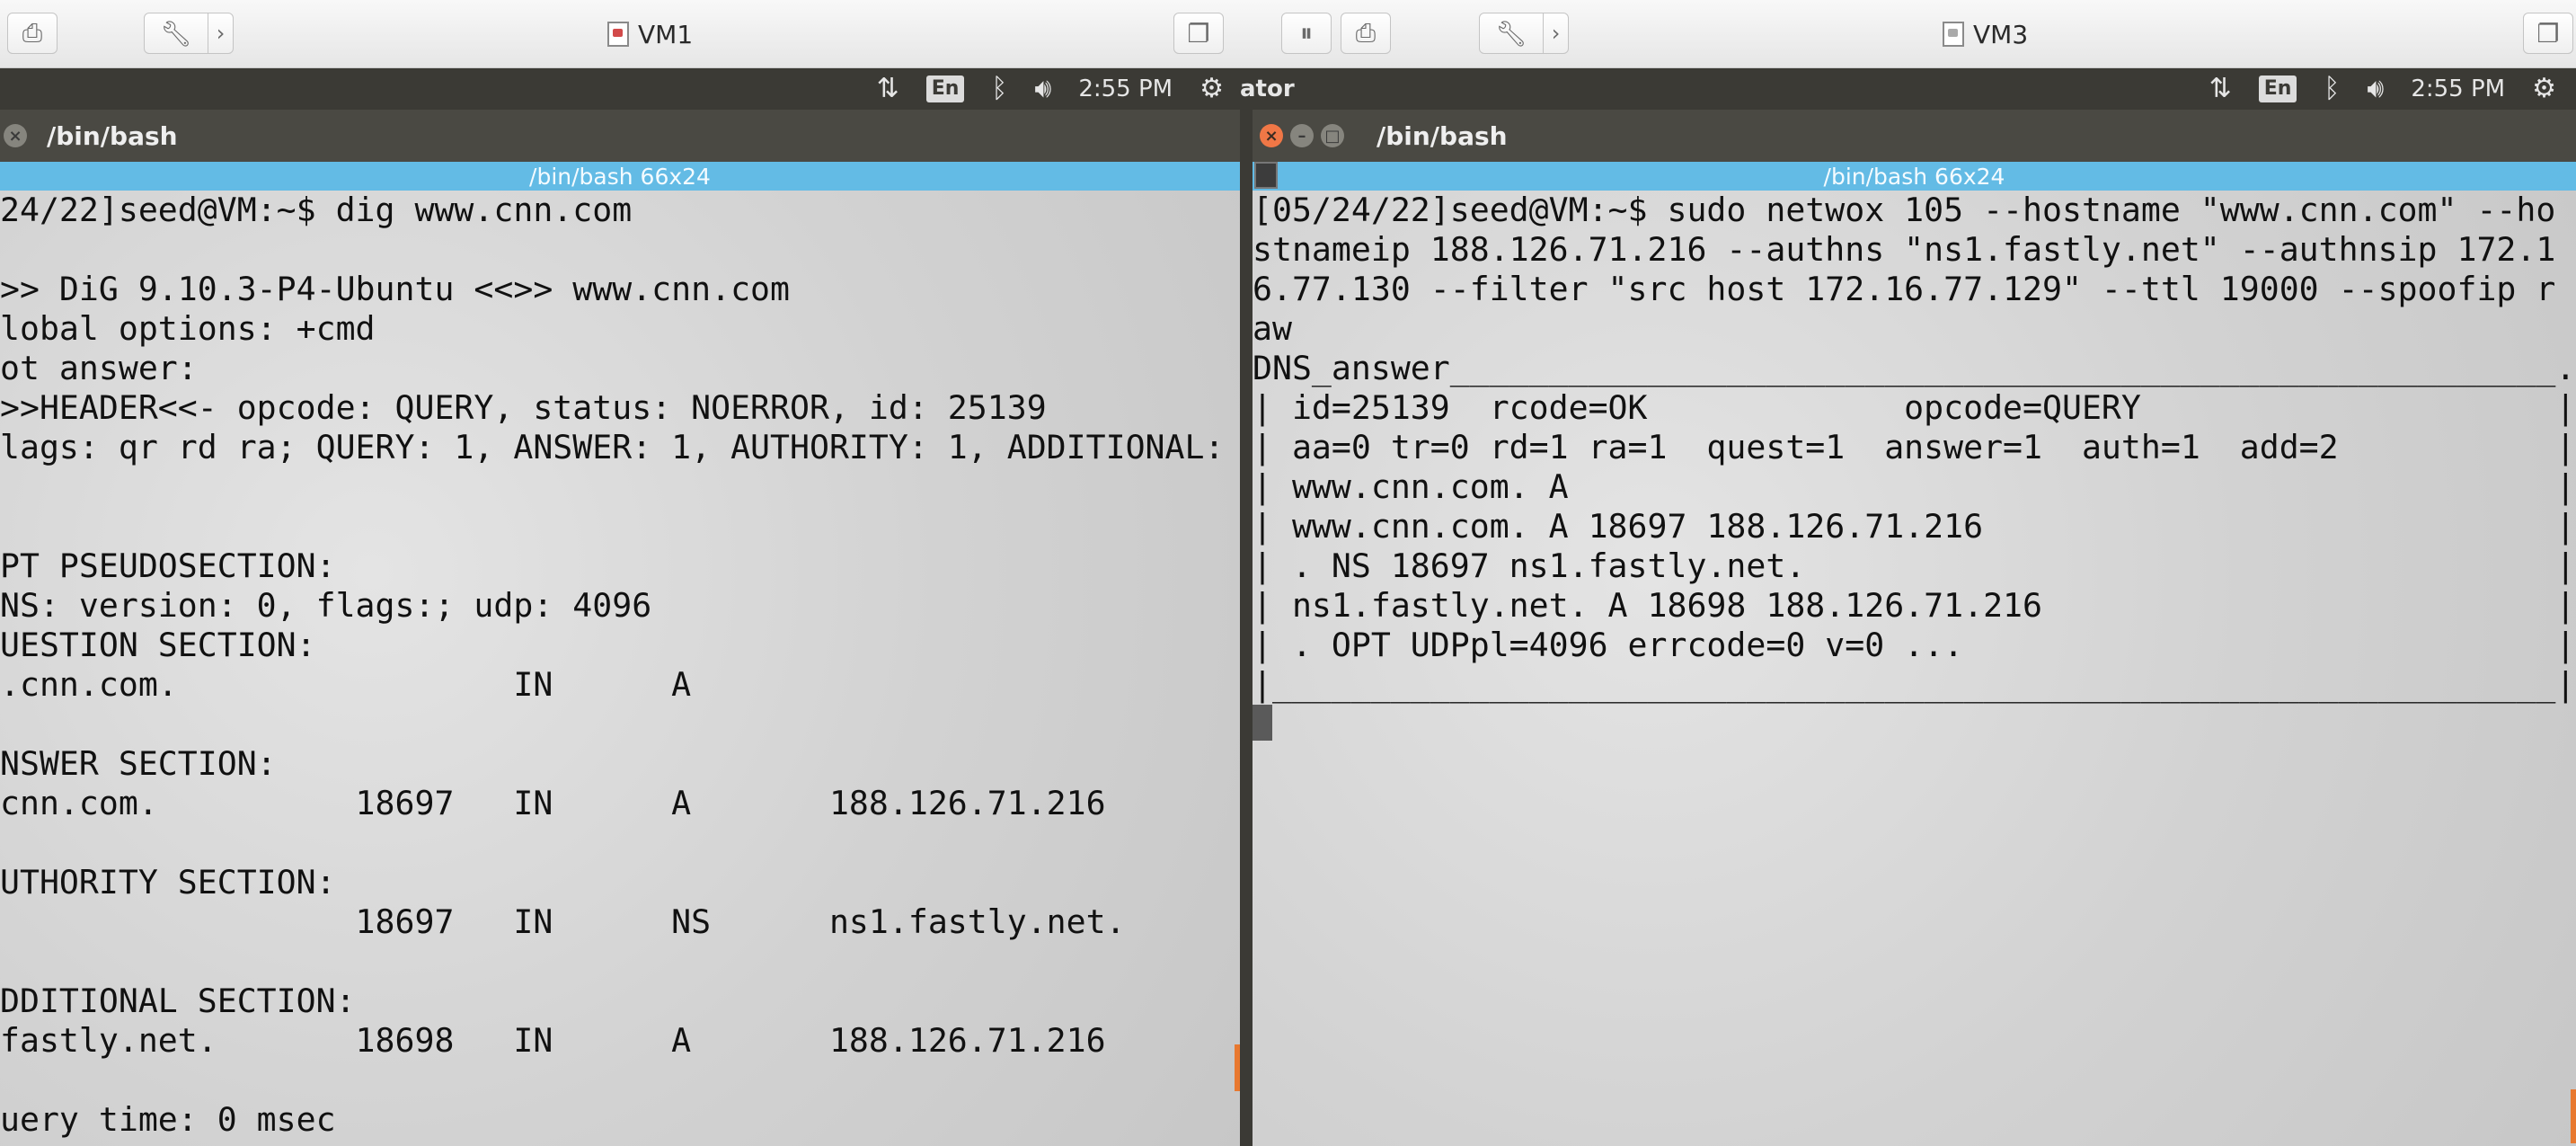 The width and height of the screenshot is (2576, 1146). I want to click on text-cursor, so click(1263, 723).